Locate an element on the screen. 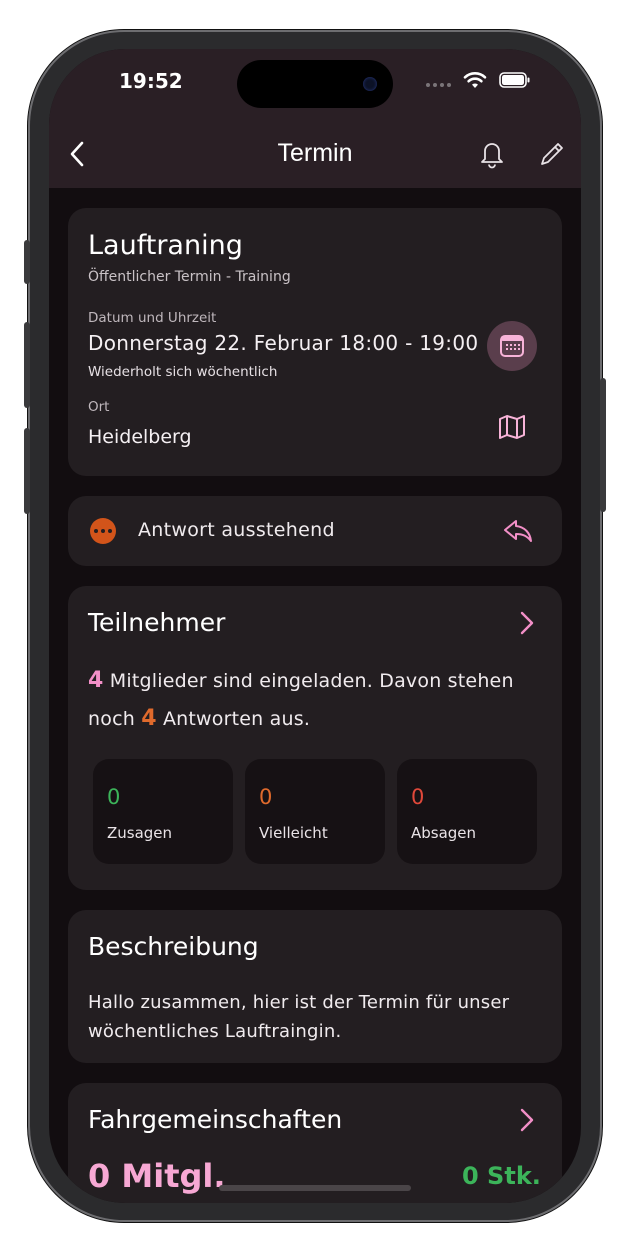 The height and width of the screenshot is (1248, 630). stat-declined: 0 Absagen is located at coordinates (467, 811).